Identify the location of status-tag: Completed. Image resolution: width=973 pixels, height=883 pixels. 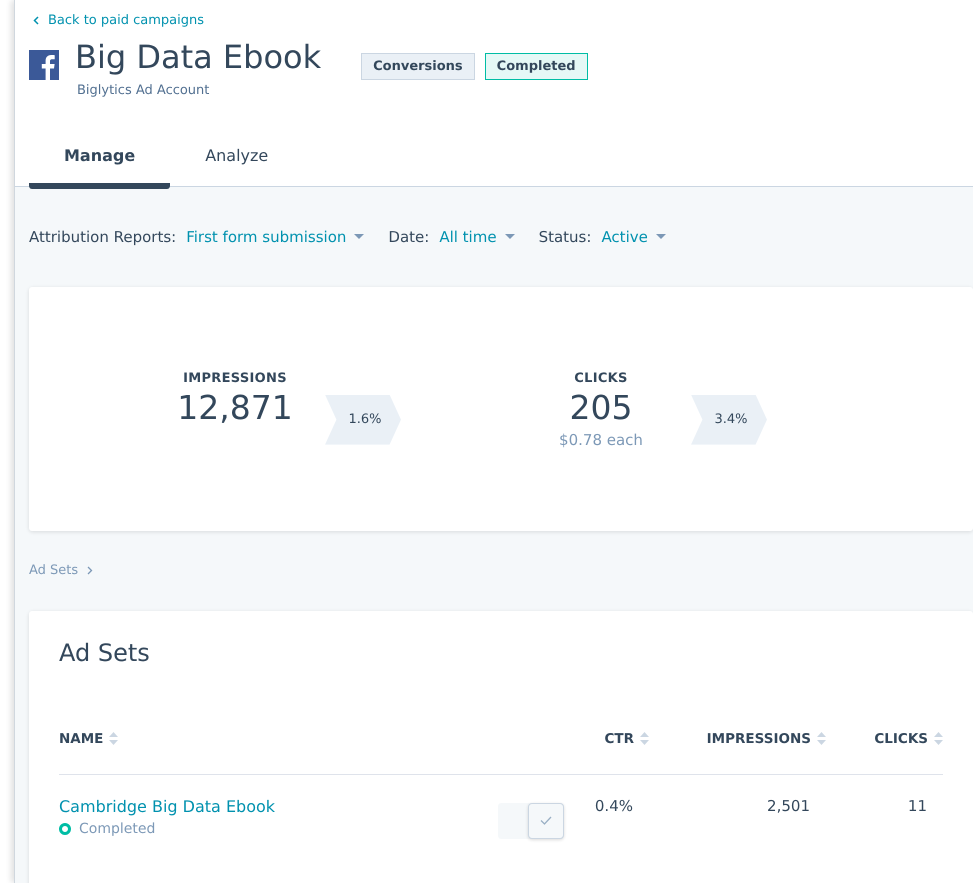
(536, 66).